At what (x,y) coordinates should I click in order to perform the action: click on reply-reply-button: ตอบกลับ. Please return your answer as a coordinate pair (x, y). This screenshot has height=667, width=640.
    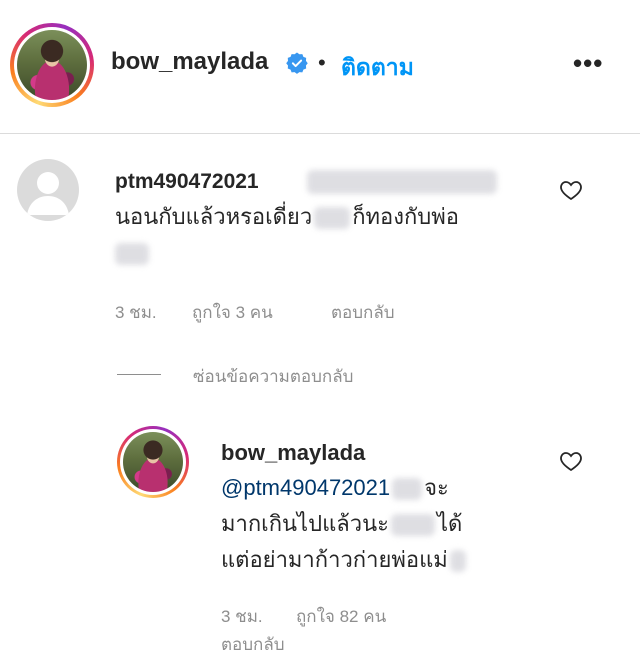
    Looking at the image, I should click on (253, 644).